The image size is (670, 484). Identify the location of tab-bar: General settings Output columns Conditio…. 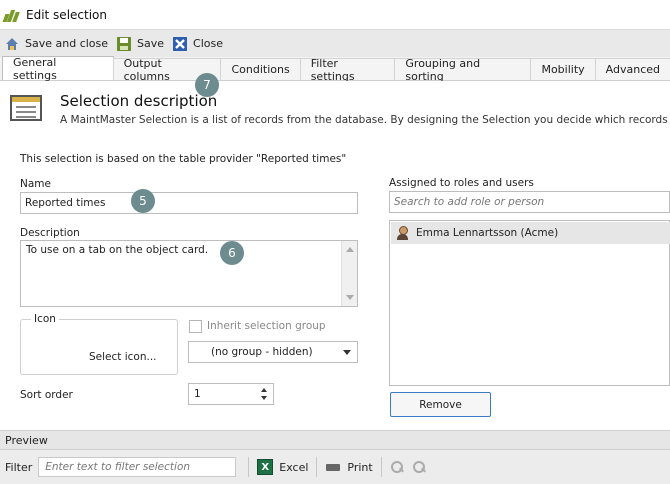
(335, 69).